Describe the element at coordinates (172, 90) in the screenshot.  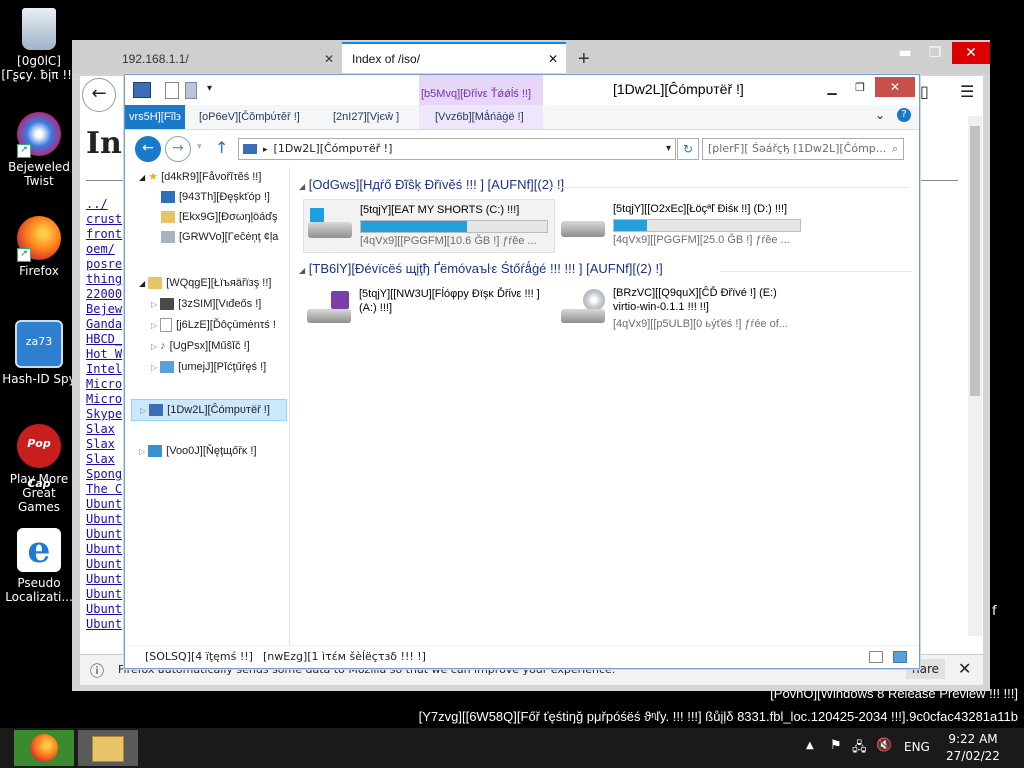
I see `properties-icon` at that location.